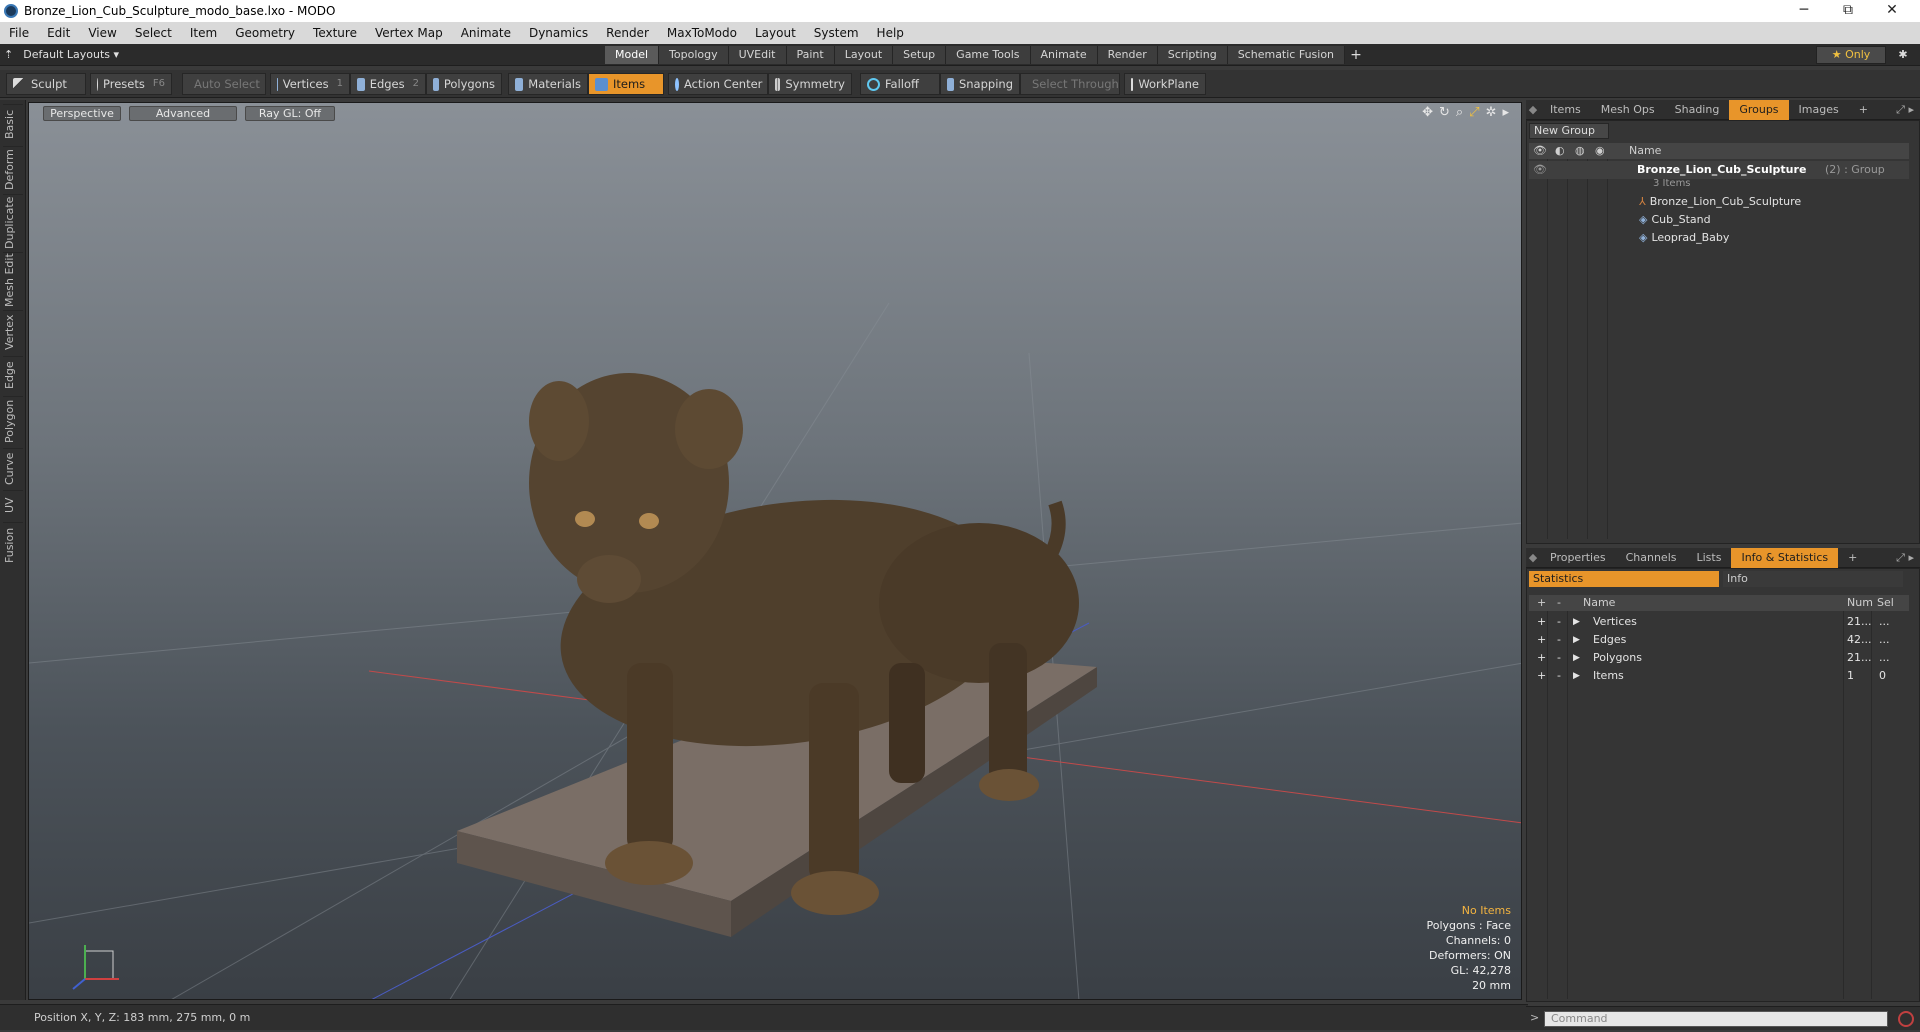 The width and height of the screenshot is (1920, 1032). I want to click on presets-button: Presets F6, so click(131, 84).